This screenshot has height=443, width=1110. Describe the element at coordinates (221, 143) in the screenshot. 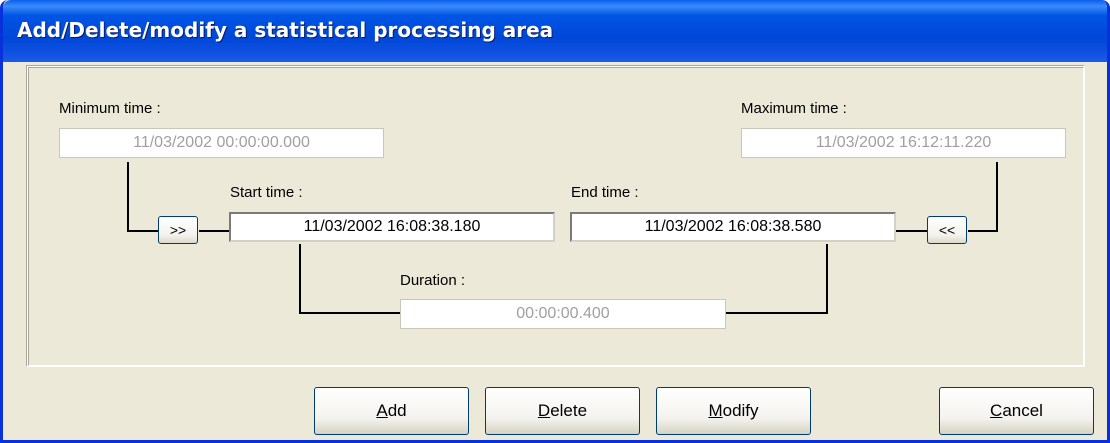

I see `minimum-time-field: 11/03/2002 00:00:00.000` at that location.